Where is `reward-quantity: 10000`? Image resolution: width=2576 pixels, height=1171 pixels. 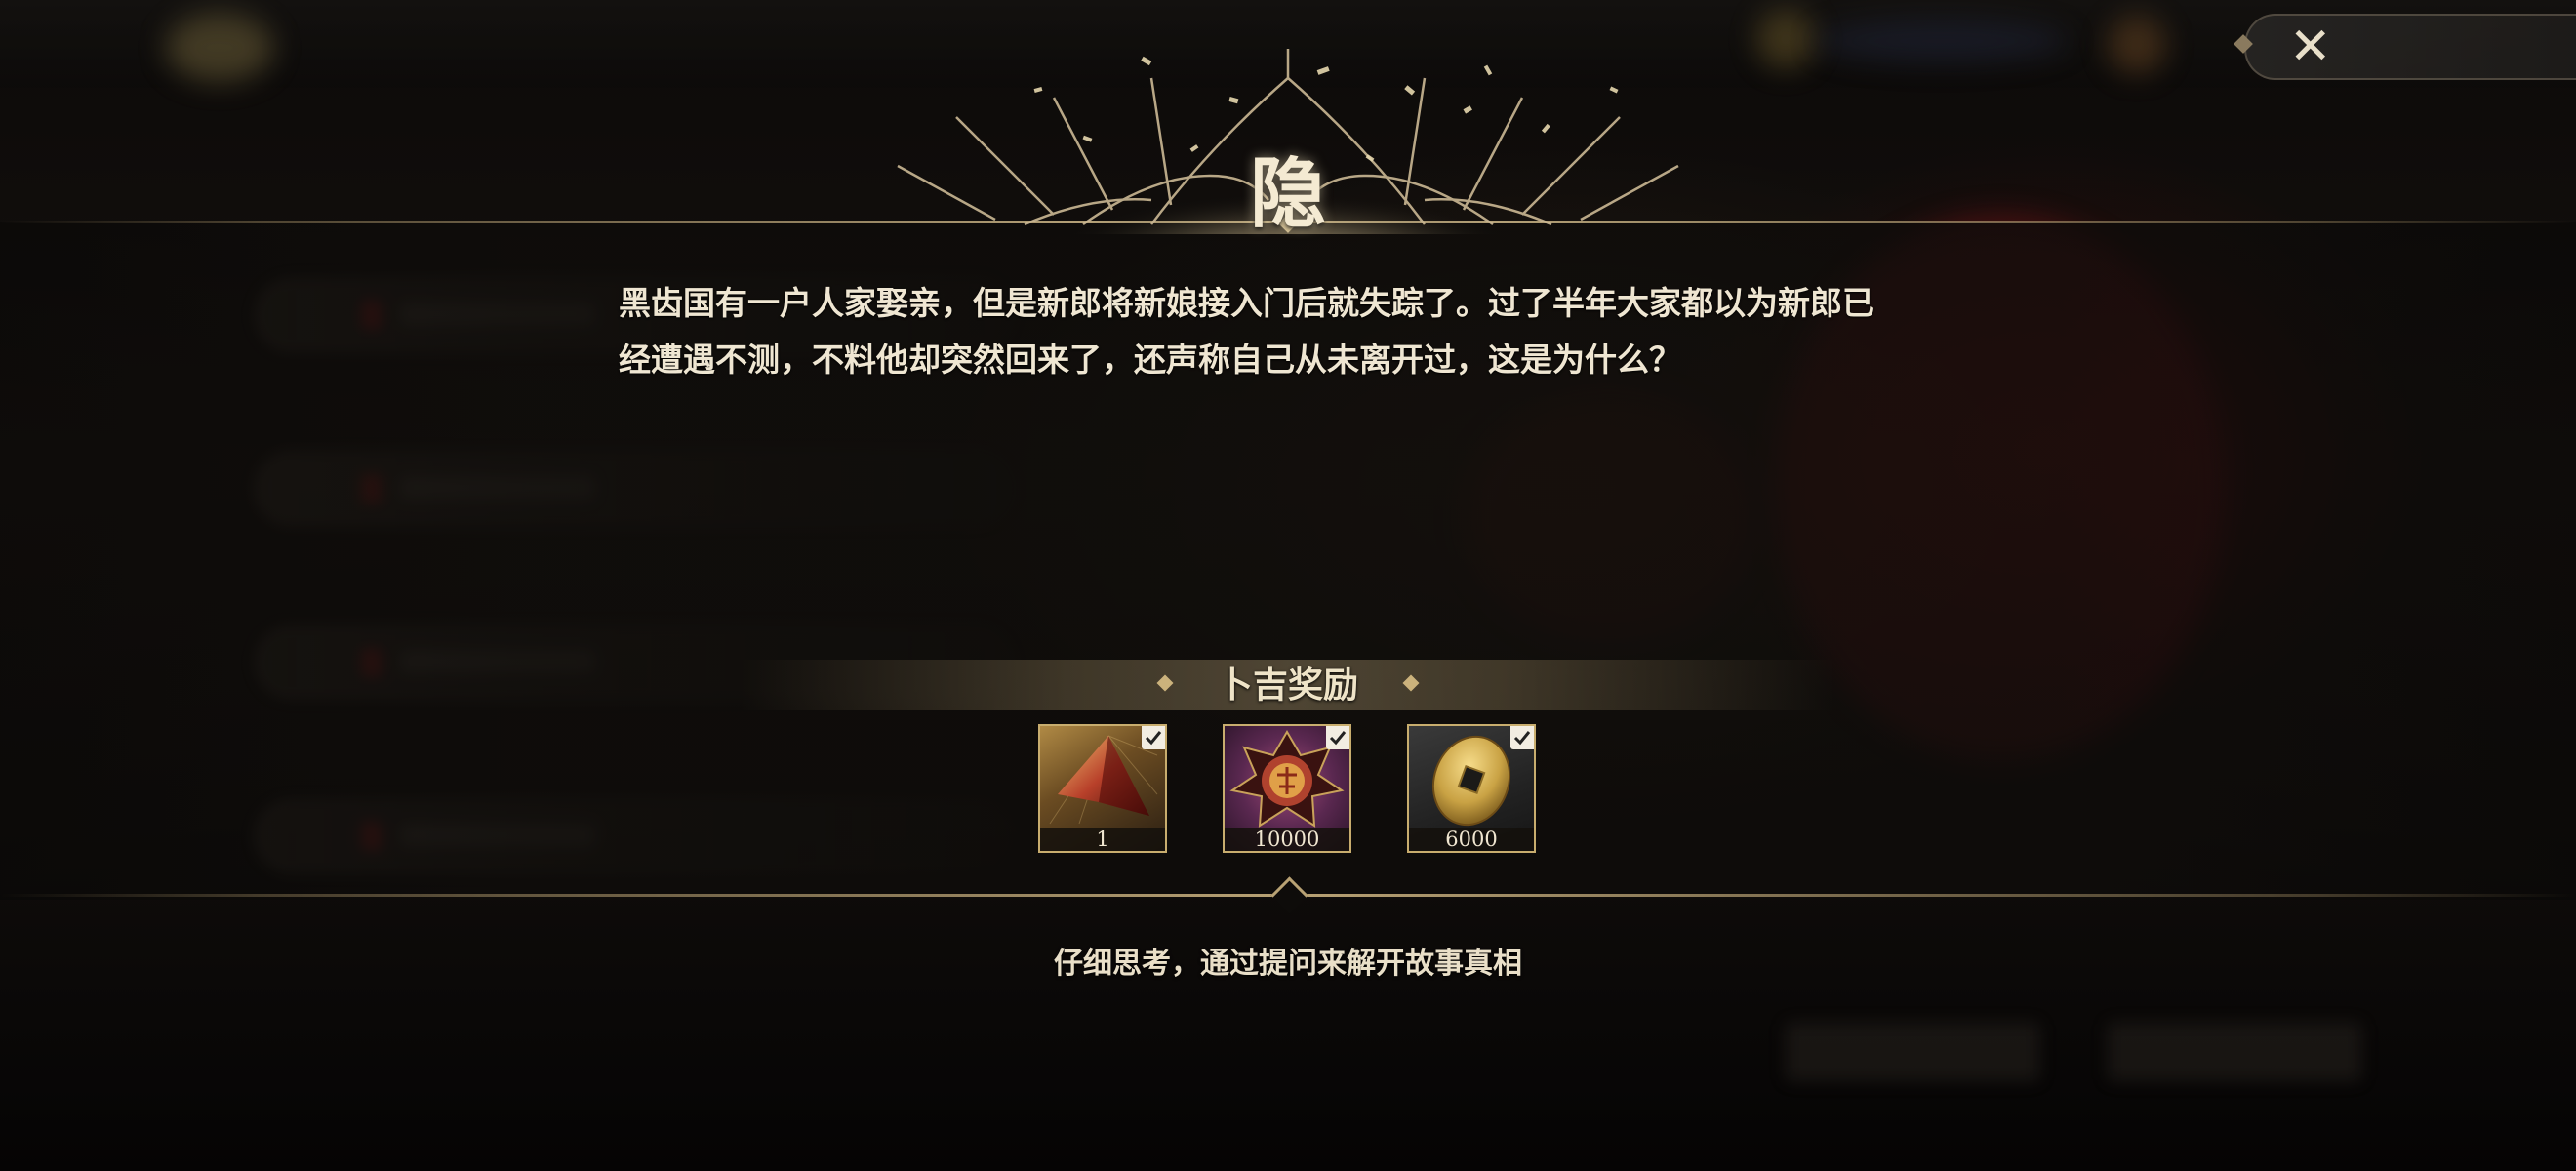 reward-quantity: 10000 is located at coordinates (1287, 839).